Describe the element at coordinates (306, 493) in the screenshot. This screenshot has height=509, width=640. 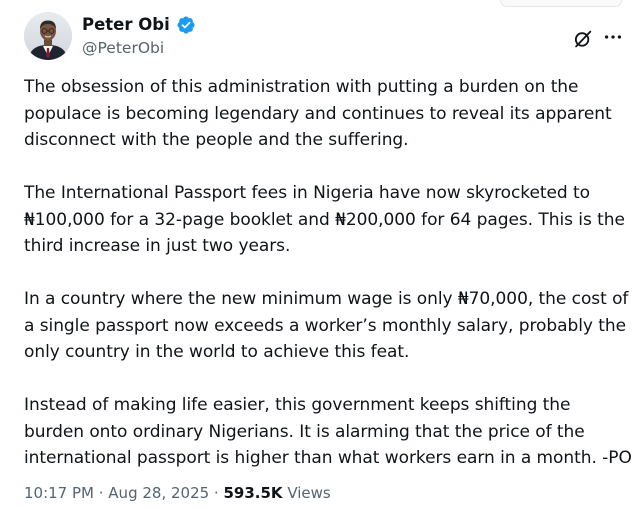
I see `views-label: Views` at that location.